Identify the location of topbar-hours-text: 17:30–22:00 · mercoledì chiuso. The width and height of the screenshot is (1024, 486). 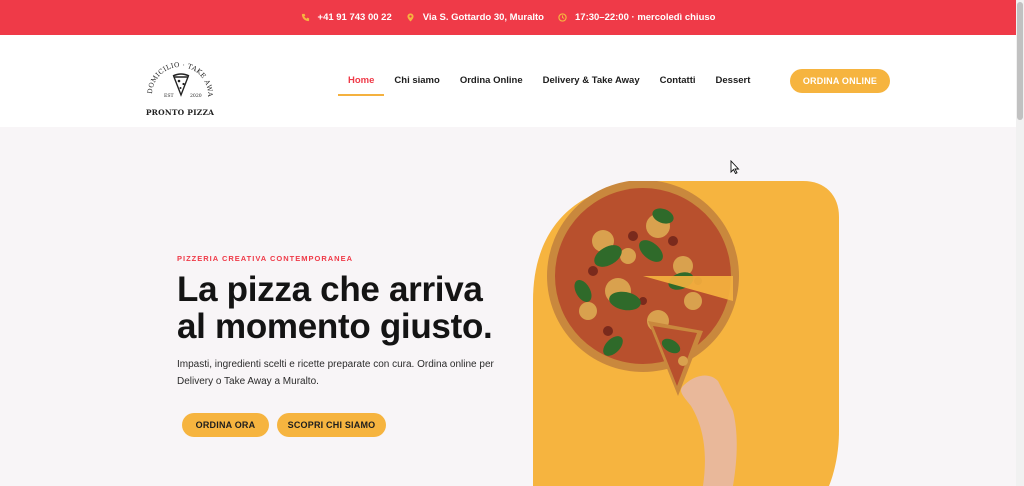
(645, 17).